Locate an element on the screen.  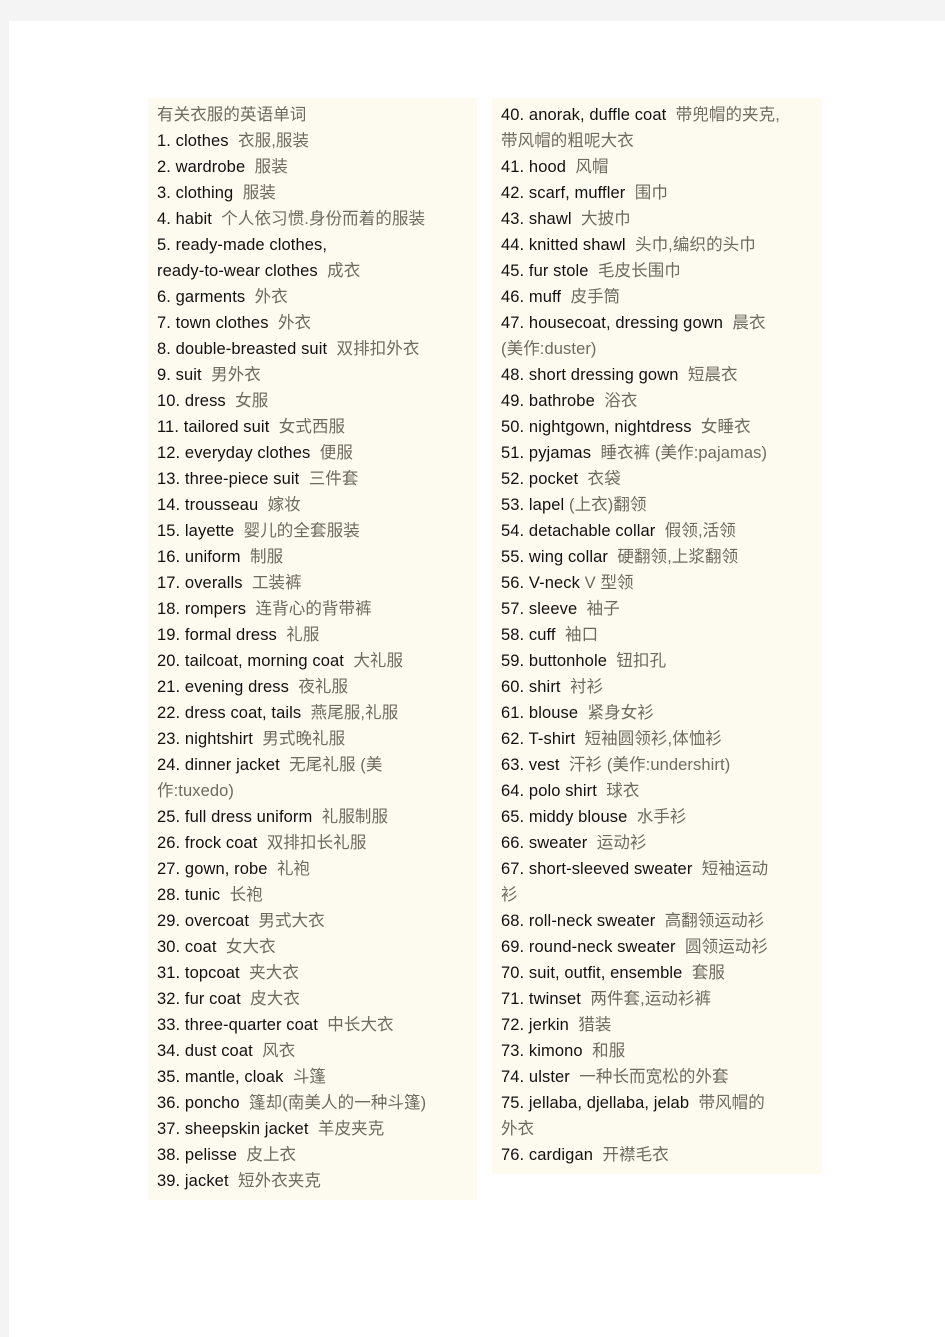
vocabulary-term-english: 4. habit is located at coordinates (189, 219).